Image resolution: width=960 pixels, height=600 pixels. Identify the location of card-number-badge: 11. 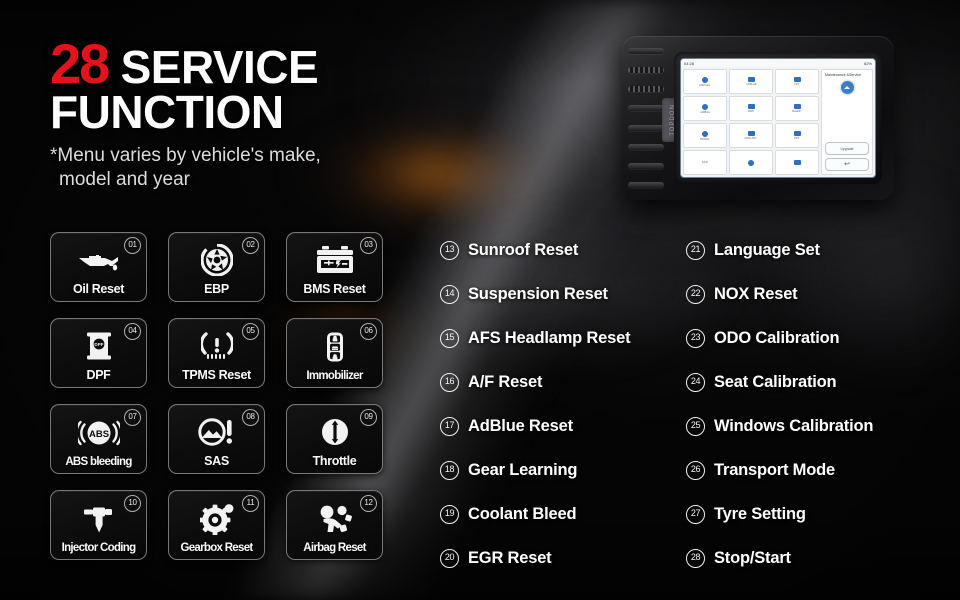
(250, 503).